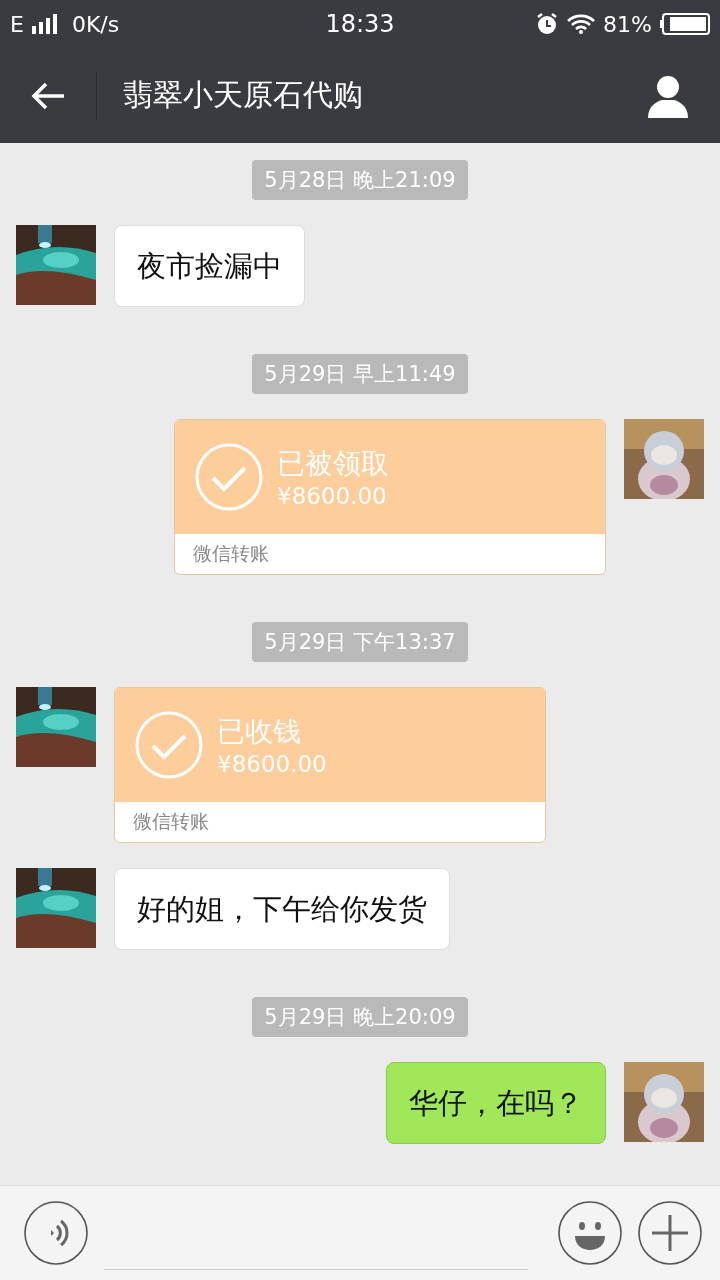 The image size is (720, 1280). Describe the element at coordinates (360, 24) in the screenshot. I see `clock: 18:33` at that location.